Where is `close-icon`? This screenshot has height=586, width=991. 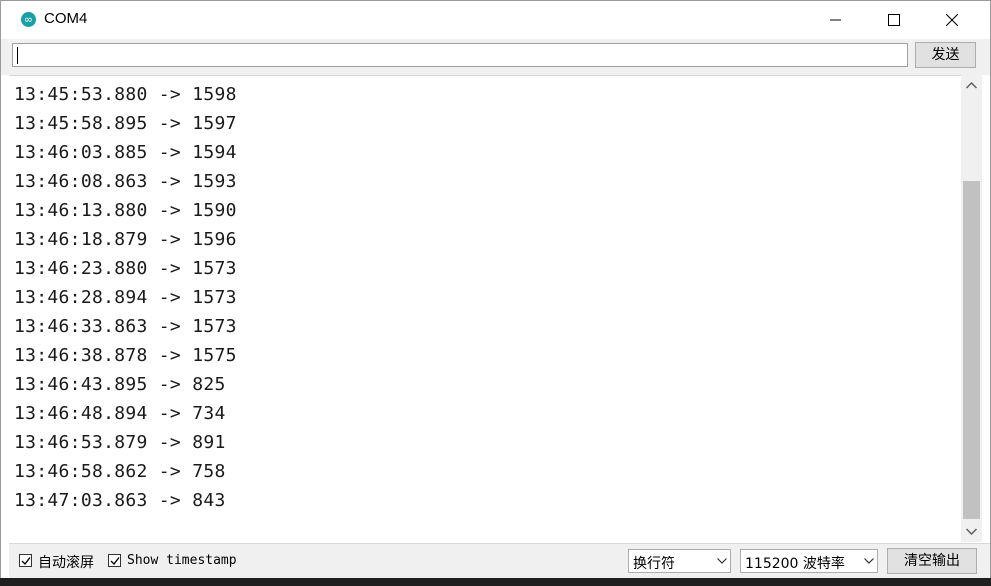
close-icon is located at coordinates (952, 20).